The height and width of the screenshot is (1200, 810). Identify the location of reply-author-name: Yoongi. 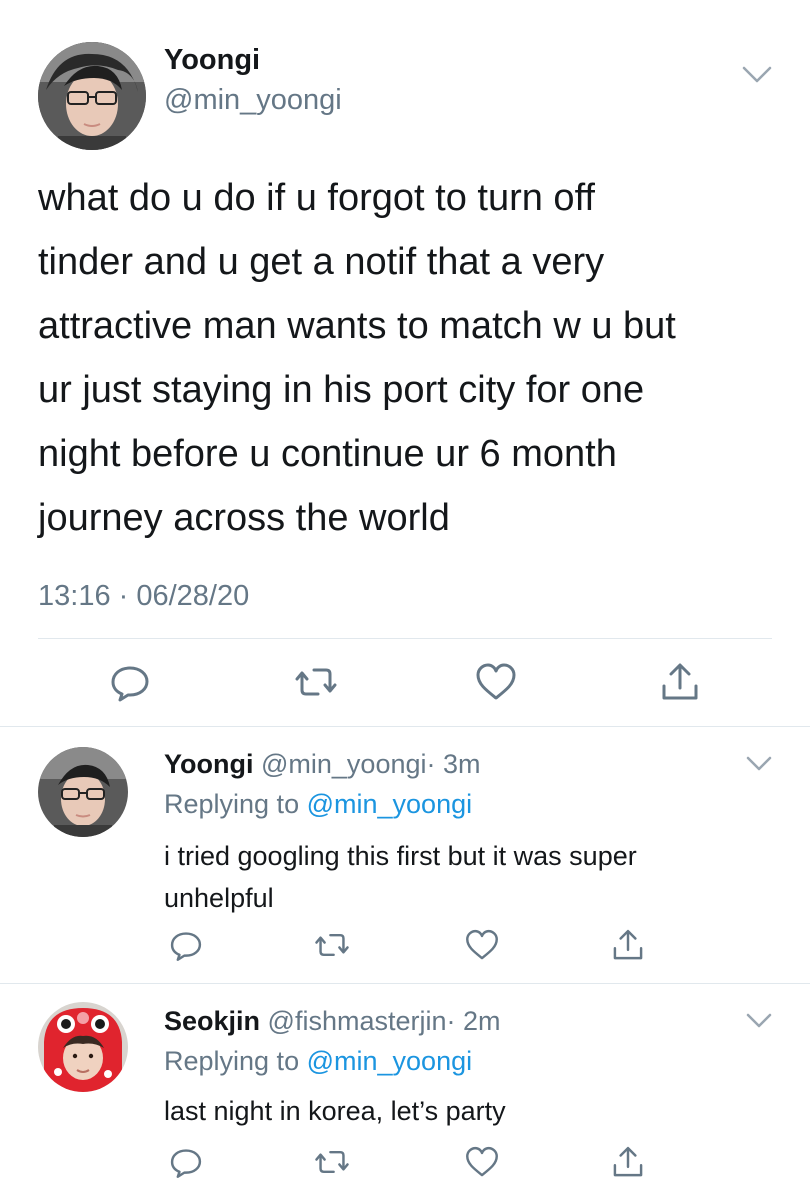
(208, 764).